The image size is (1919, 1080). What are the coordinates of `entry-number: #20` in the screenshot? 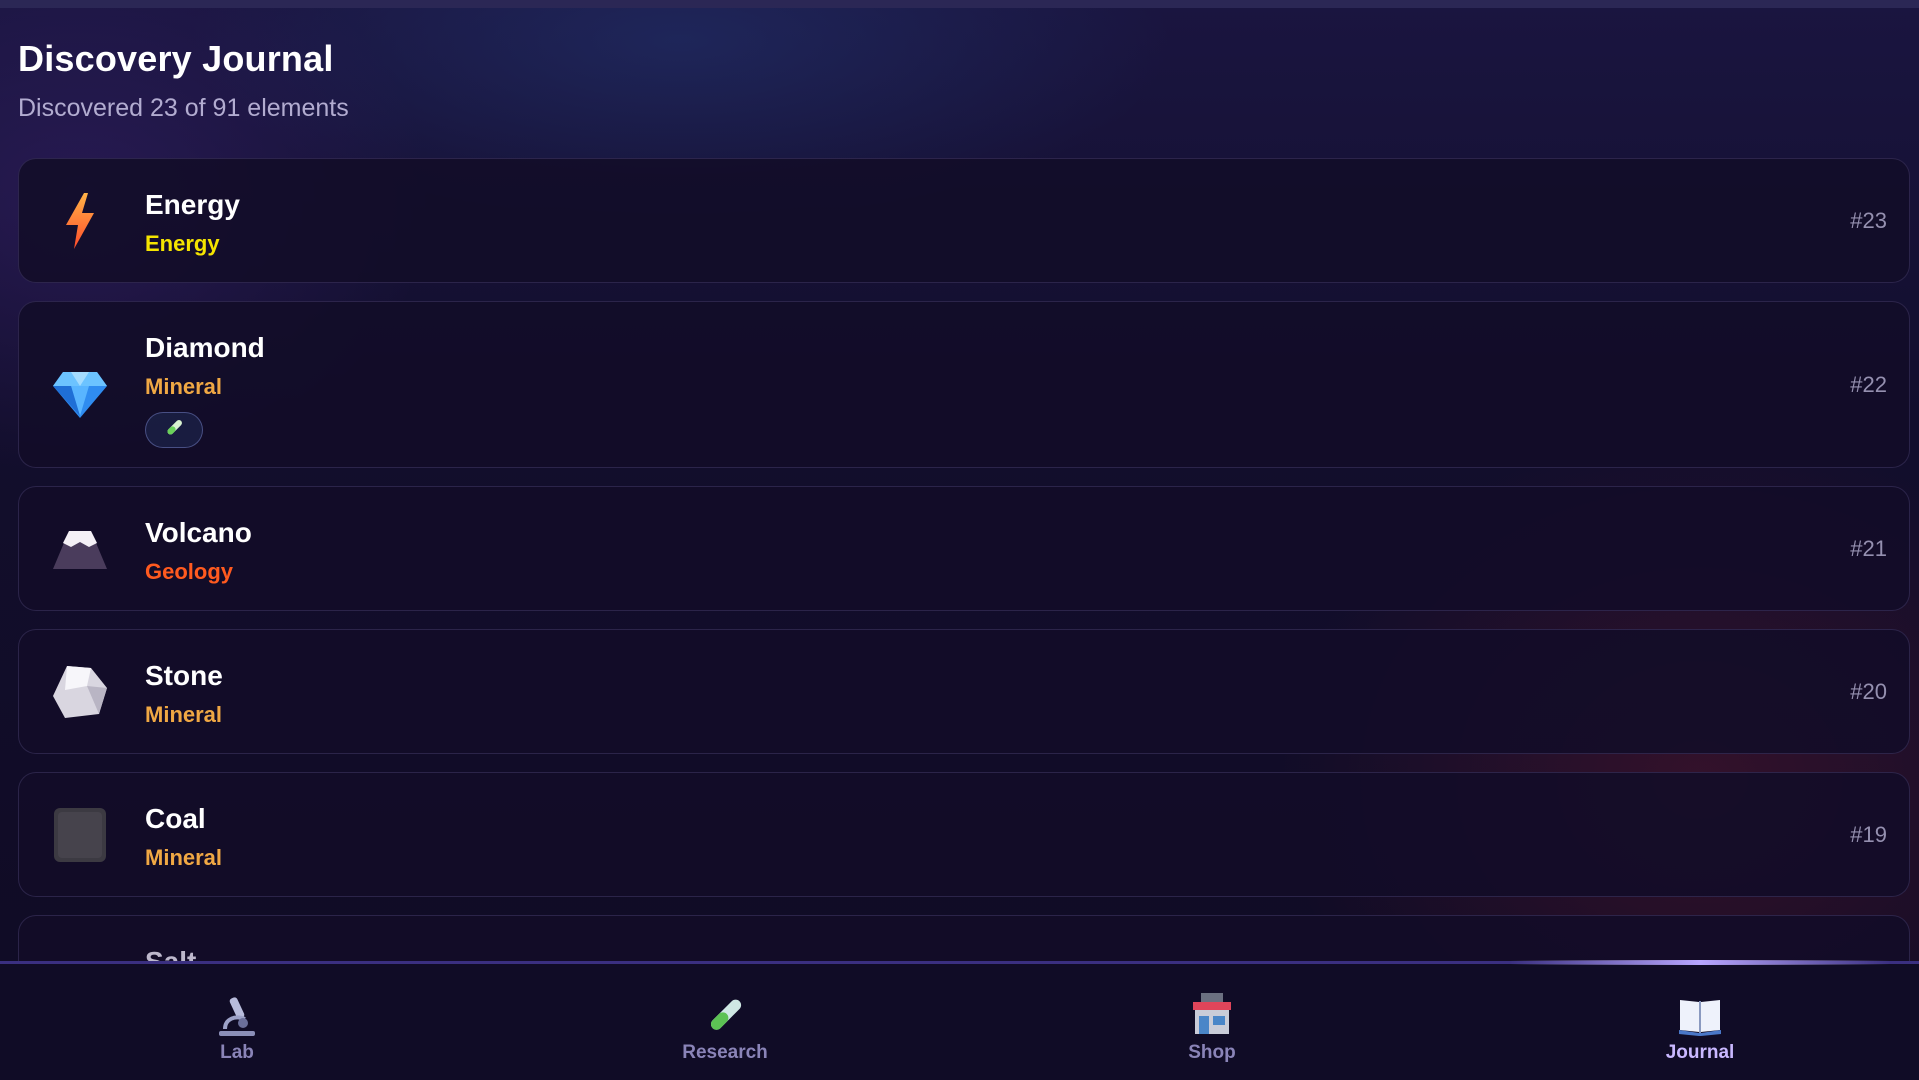 It's located at (1868, 691).